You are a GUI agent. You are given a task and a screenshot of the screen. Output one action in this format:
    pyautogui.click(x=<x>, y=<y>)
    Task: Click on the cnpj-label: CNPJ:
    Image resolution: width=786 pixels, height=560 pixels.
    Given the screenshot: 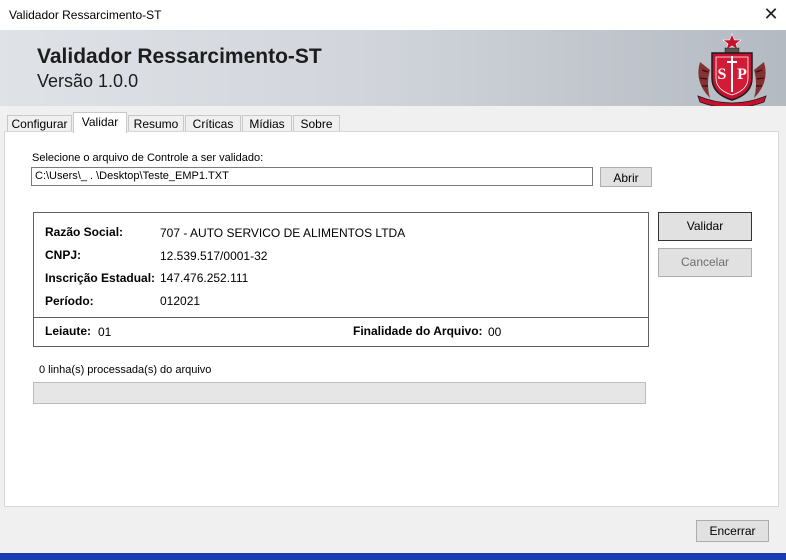 What is the action you would take?
    pyautogui.click(x=63, y=255)
    